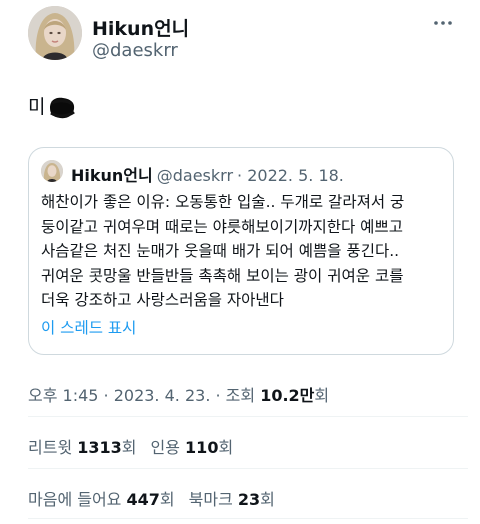 The image size is (480, 524). I want to click on quoted-text-line: 귀여운 콧망울 반들반들 촉촉해 보이는 광이 귀여운 코를, so click(222, 275).